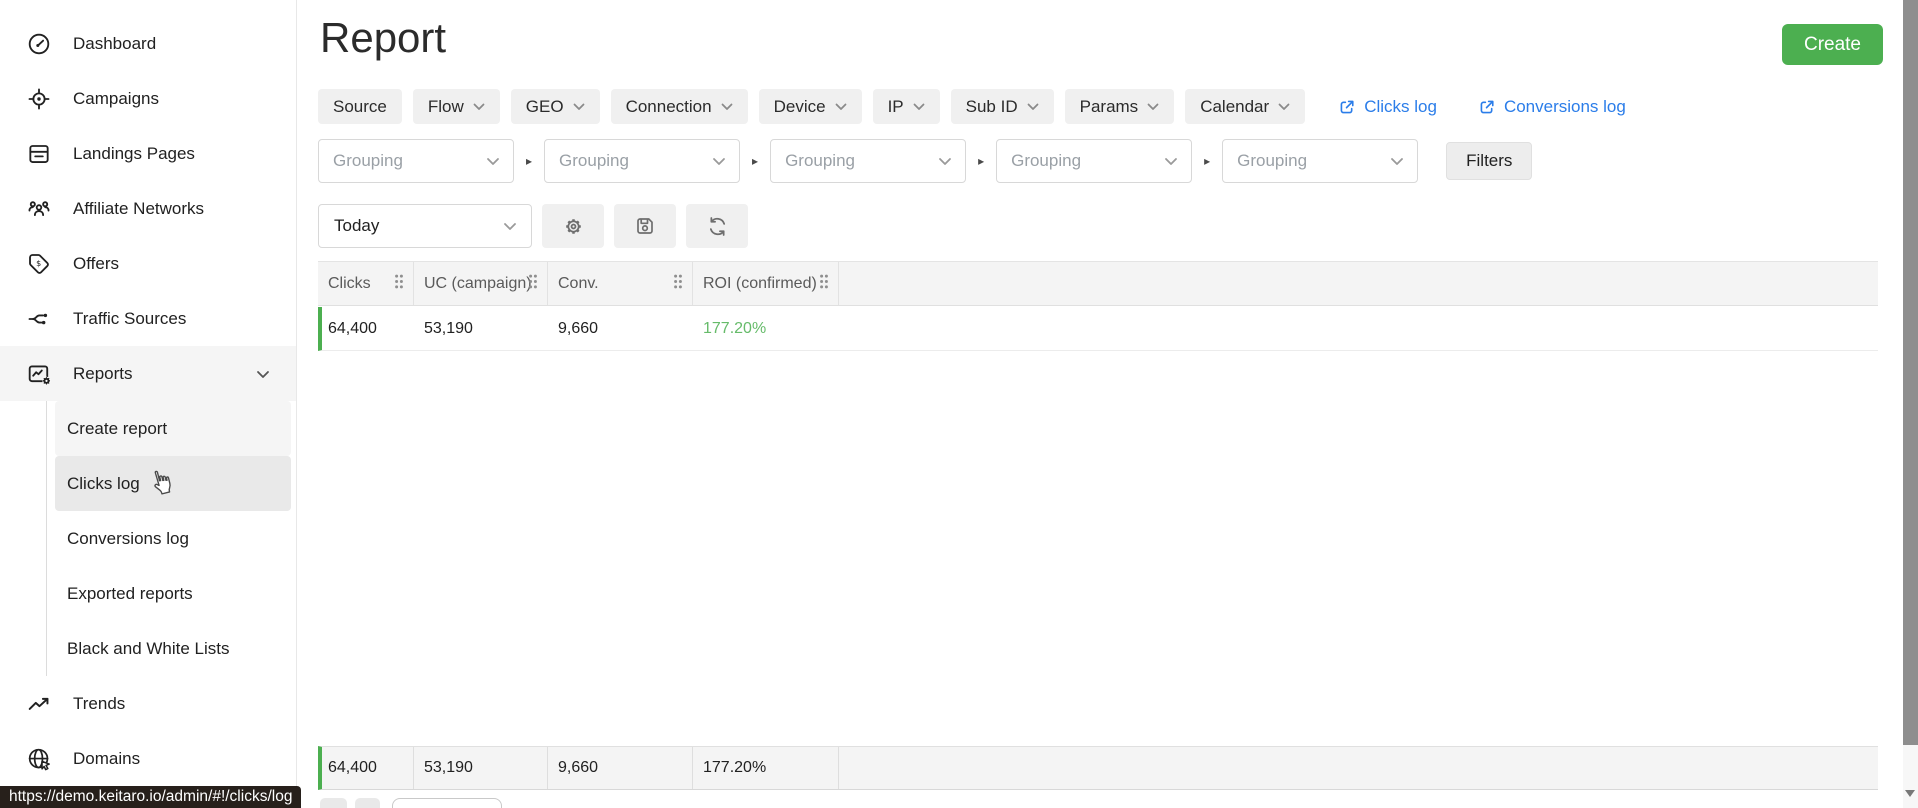 This screenshot has width=1918, height=808. Describe the element at coordinates (46, 538) in the screenshot. I see `submenu-guide-line` at that location.